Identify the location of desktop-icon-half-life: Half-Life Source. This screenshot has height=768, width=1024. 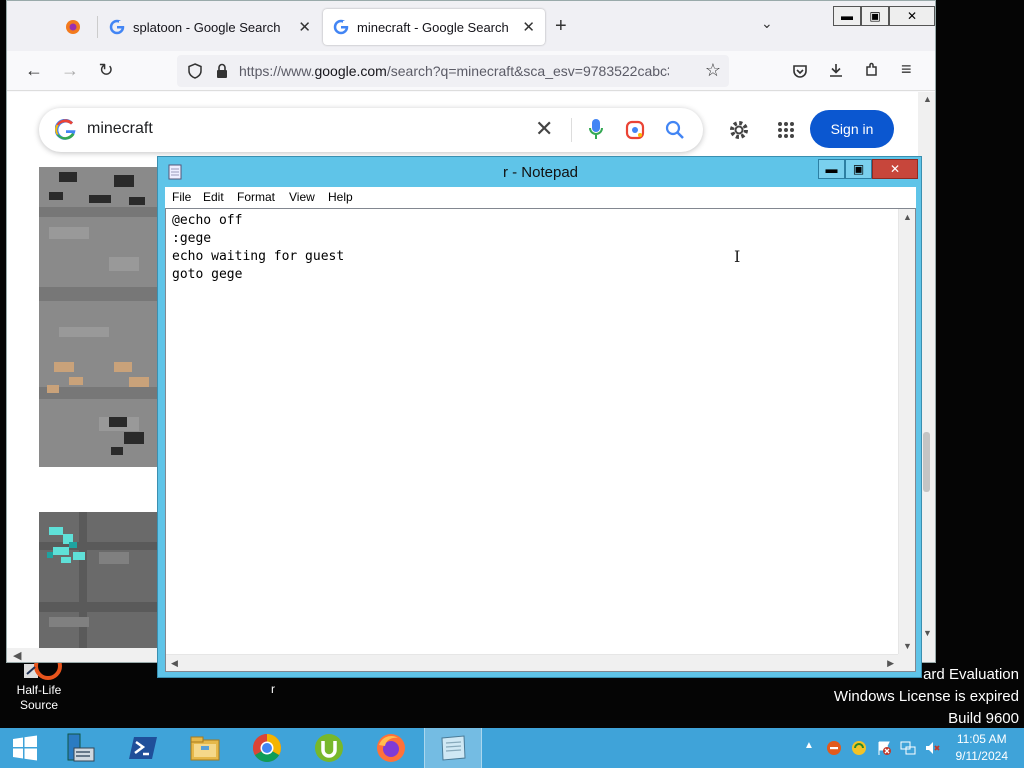
(39, 684).